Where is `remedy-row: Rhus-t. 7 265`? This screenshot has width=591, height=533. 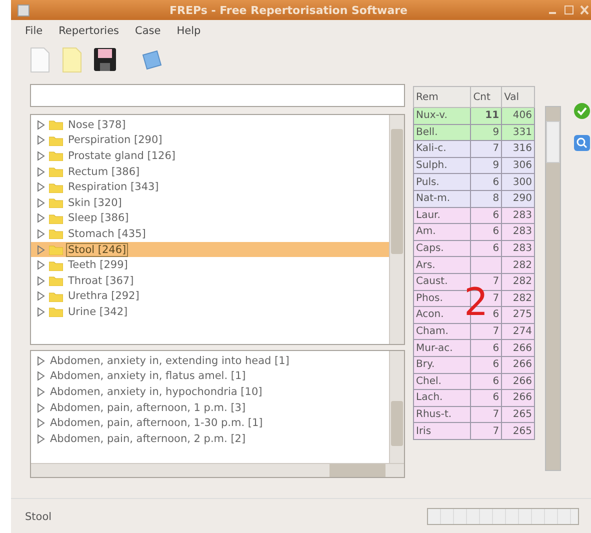 remedy-row: Rhus-t. 7 265 is located at coordinates (474, 414).